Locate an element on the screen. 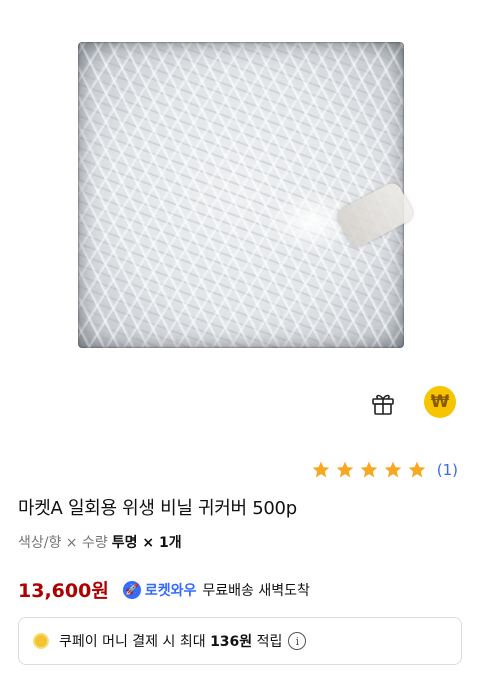 Image resolution: width=480 pixels, height=688 pixels. rating-row: (1) is located at coordinates (384, 470).